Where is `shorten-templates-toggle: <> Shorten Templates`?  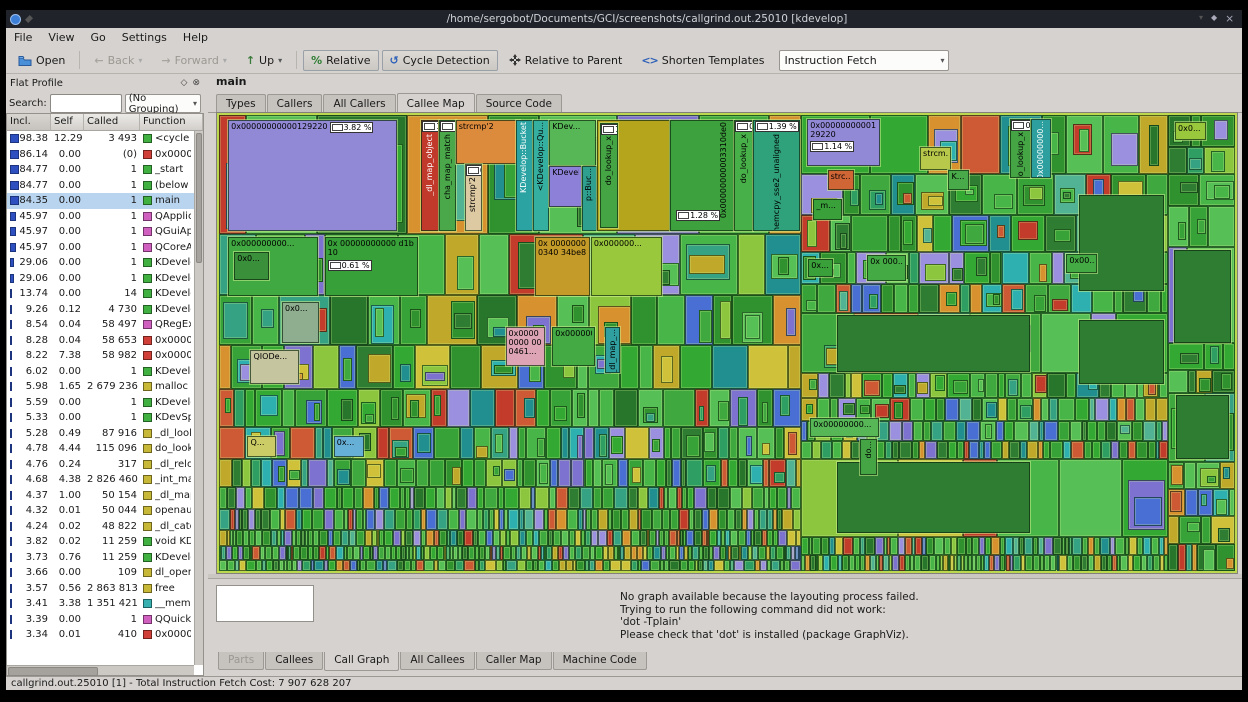 shorten-templates-toggle: <> Shorten Templates is located at coordinates (702, 60).